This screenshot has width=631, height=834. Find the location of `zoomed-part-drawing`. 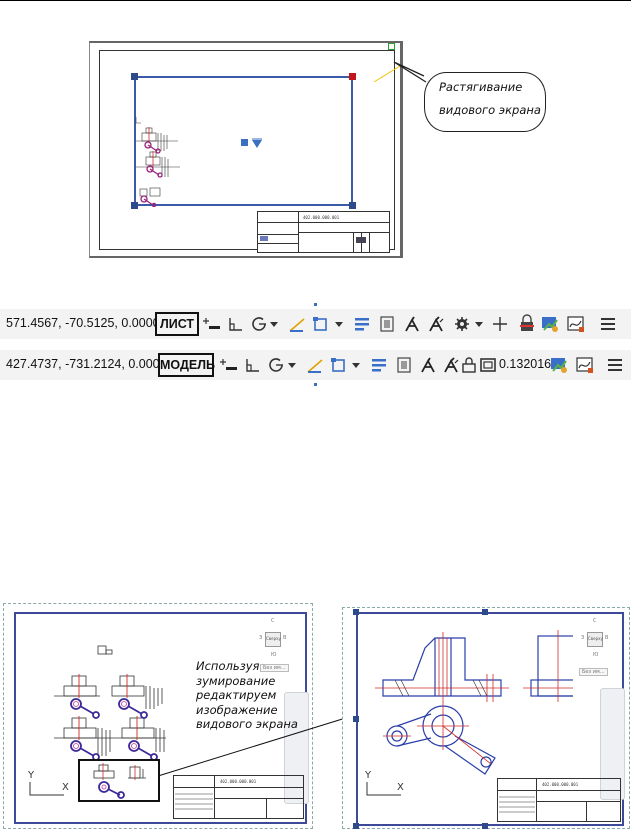

zoomed-part-drawing is located at coordinates (474, 702).